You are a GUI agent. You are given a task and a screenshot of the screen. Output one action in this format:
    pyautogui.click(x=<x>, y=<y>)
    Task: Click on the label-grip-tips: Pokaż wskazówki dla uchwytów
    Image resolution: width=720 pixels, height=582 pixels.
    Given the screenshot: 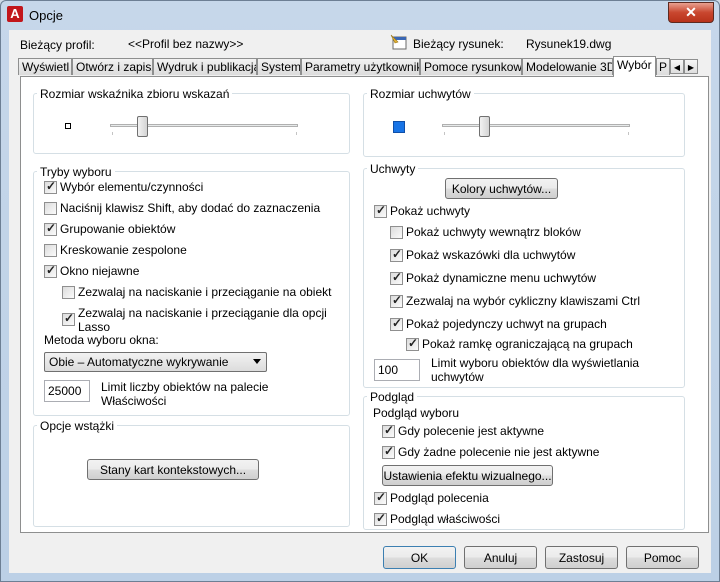 What is the action you would take?
    pyautogui.click(x=491, y=255)
    